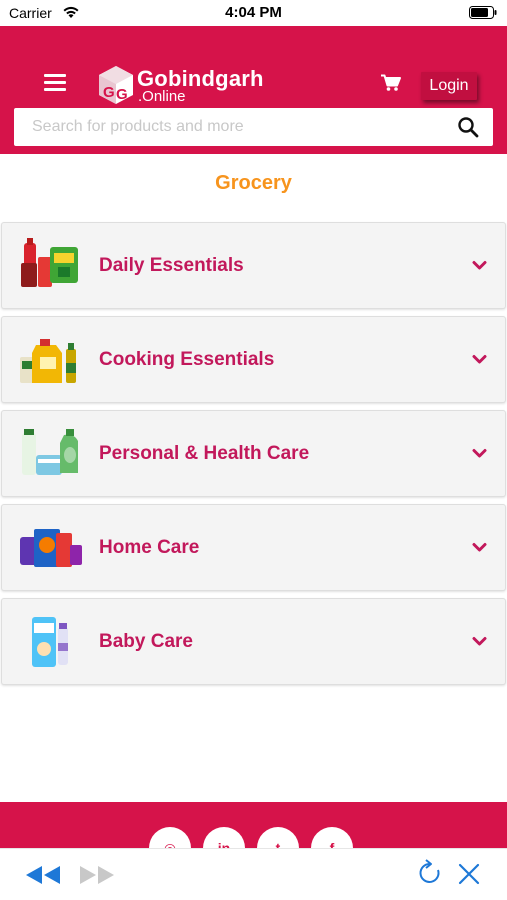 The width and height of the screenshot is (507, 900). I want to click on battery-icon, so click(483, 12).